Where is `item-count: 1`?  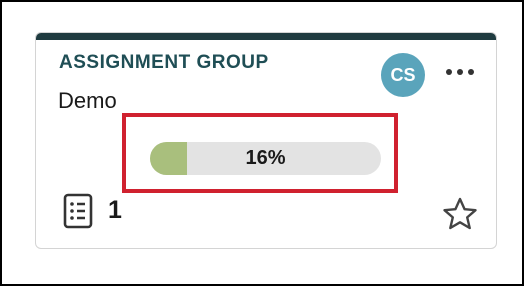
item-count: 1 is located at coordinates (115, 210).